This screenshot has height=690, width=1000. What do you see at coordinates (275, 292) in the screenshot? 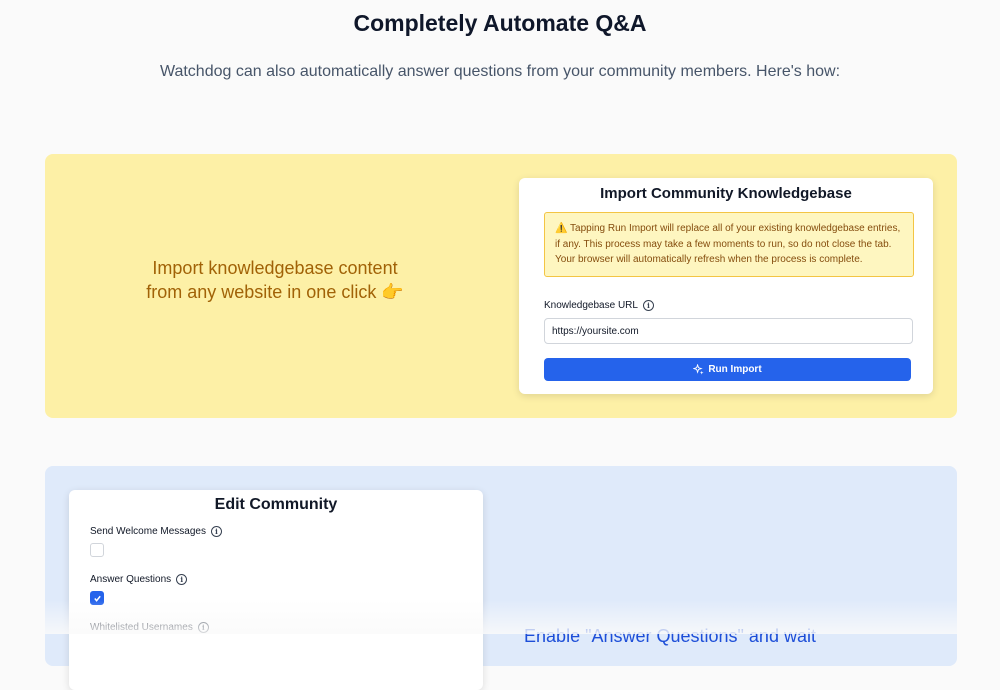
I see `import-feature-line-2: from any website in one click 👉` at bounding box center [275, 292].